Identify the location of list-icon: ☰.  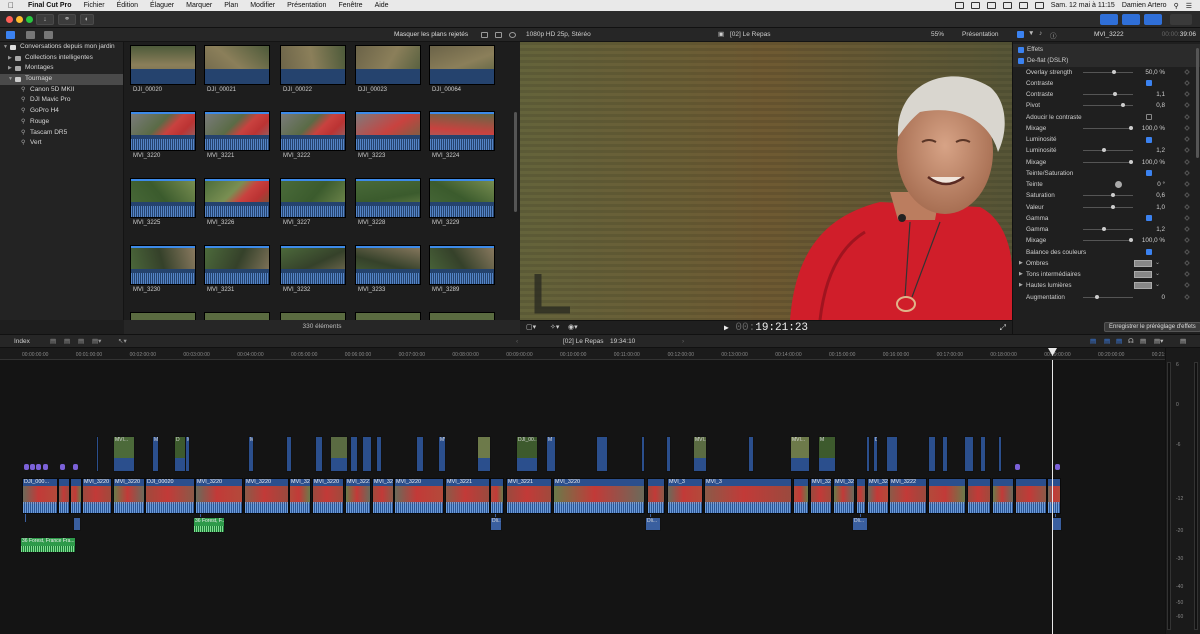
(1189, 6).